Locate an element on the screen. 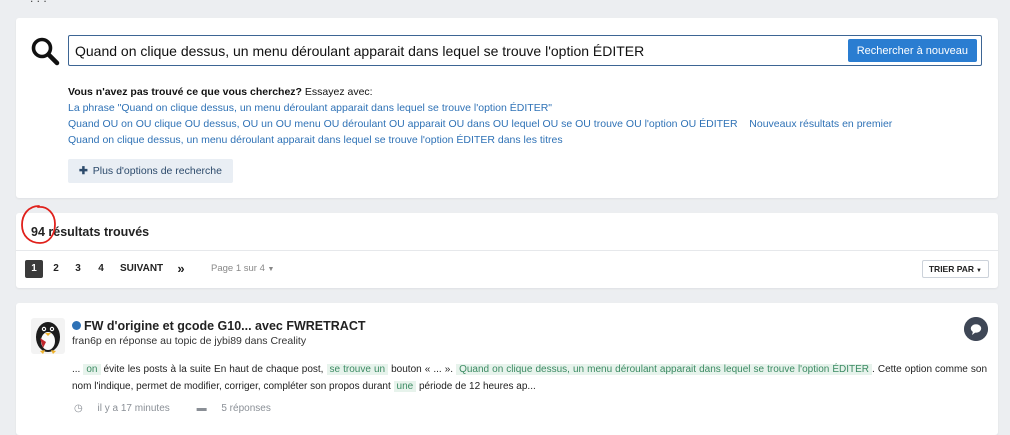  page-of-label: Page 1 sur 4 is located at coordinates (238, 268).